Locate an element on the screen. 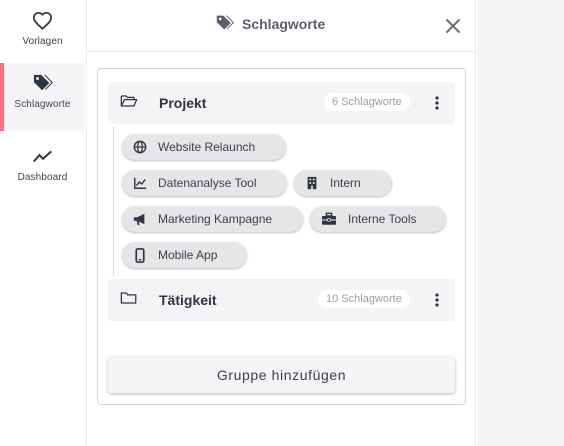 The image size is (564, 446). tag-label: Website Relaunch is located at coordinates (207, 147).